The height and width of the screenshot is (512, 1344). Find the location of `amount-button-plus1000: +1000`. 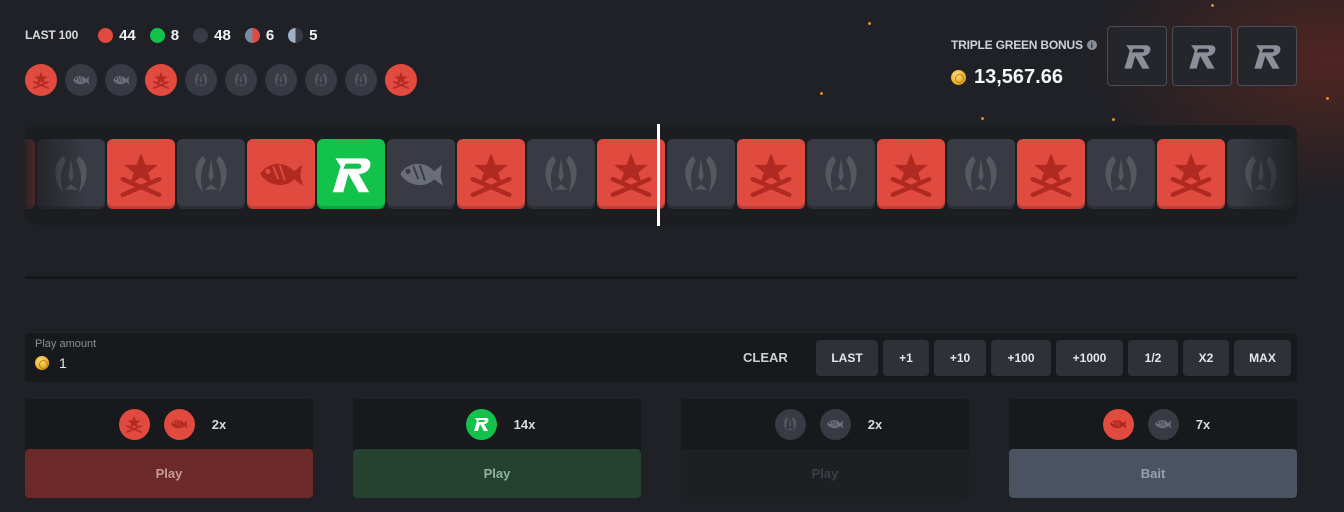

amount-button-plus1000: +1000 is located at coordinates (1089, 358).